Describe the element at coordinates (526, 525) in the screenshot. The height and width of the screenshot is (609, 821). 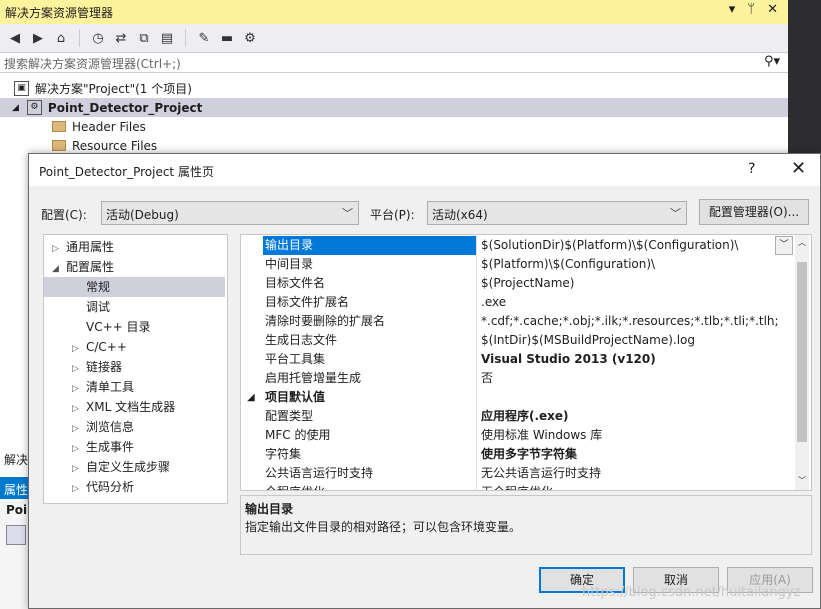
I see `description-panel: 输出目录 指定输出文件目录的相对路径；可以包含环境变量。` at that location.